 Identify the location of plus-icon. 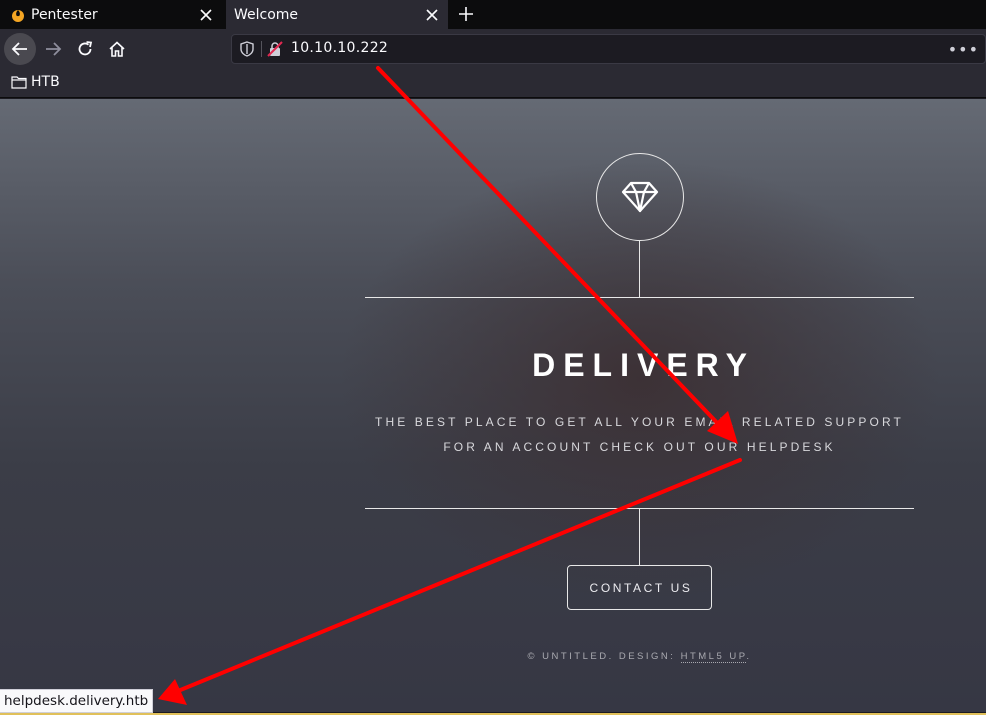
(466, 14).